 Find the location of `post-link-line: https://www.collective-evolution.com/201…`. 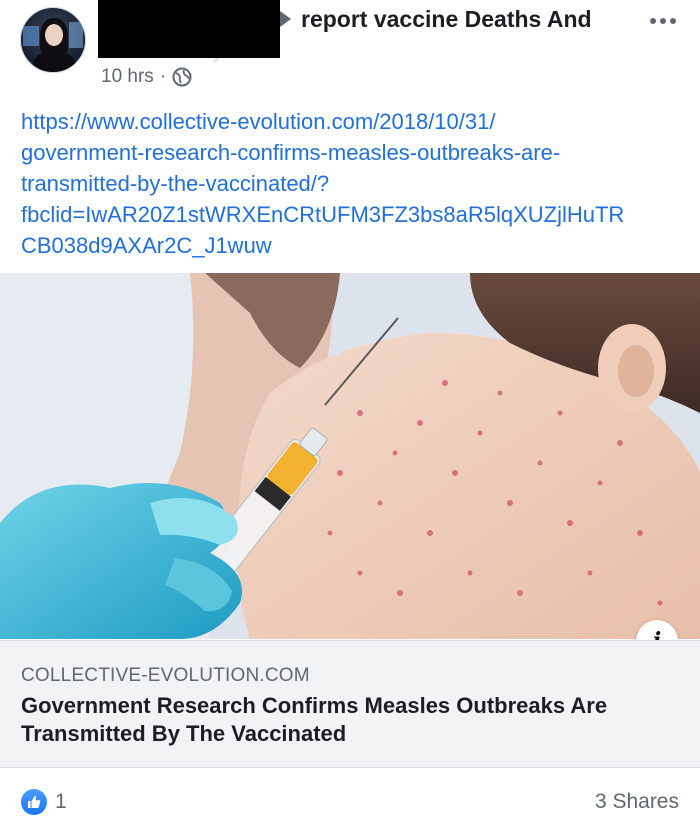

post-link-line: https://www.collective-evolution.com/201… is located at coordinates (356, 121).